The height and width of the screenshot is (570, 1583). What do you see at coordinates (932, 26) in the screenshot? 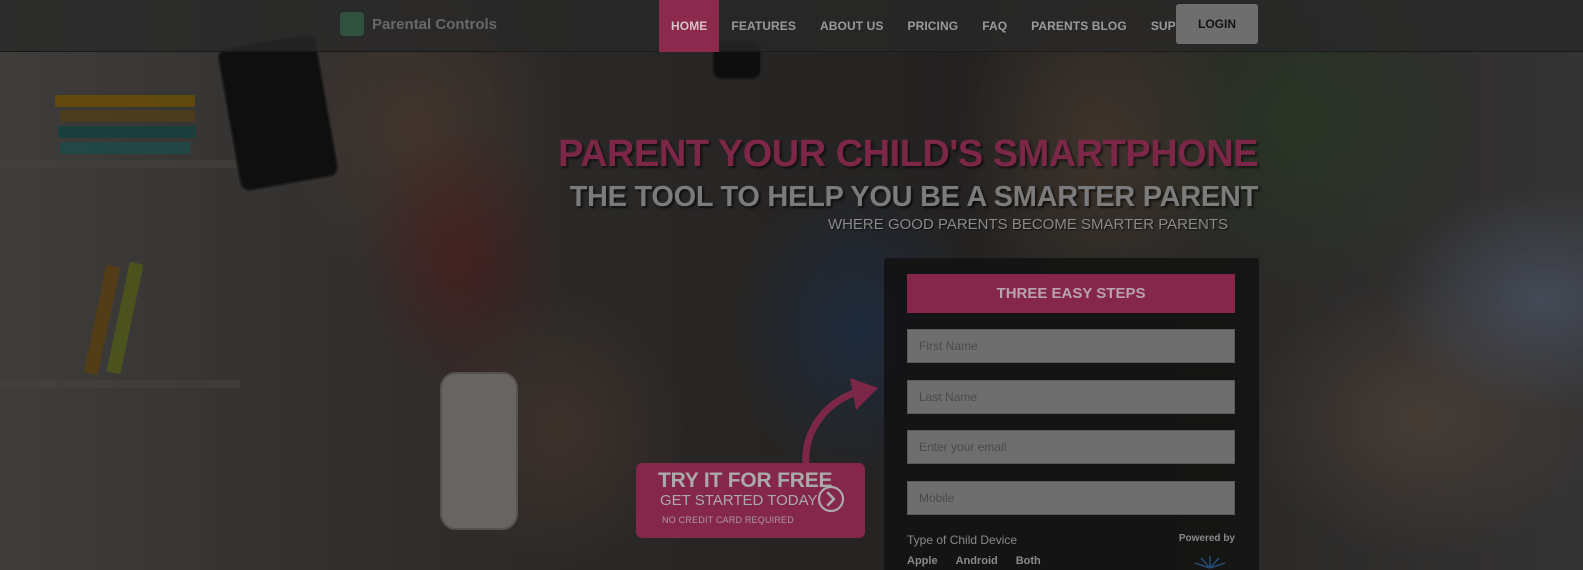
I see `nav-item-pricing: PRICING` at bounding box center [932, 26].